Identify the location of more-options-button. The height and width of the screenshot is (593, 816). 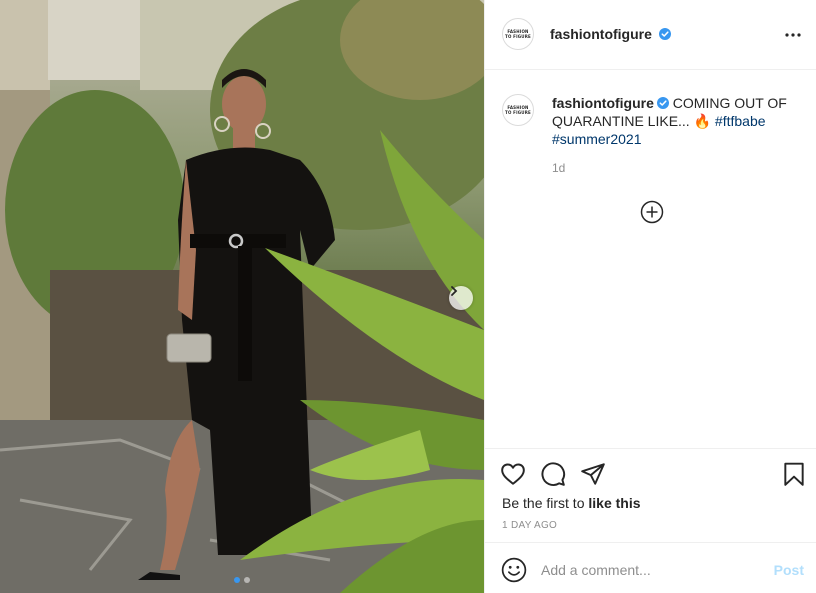
(793, 35).